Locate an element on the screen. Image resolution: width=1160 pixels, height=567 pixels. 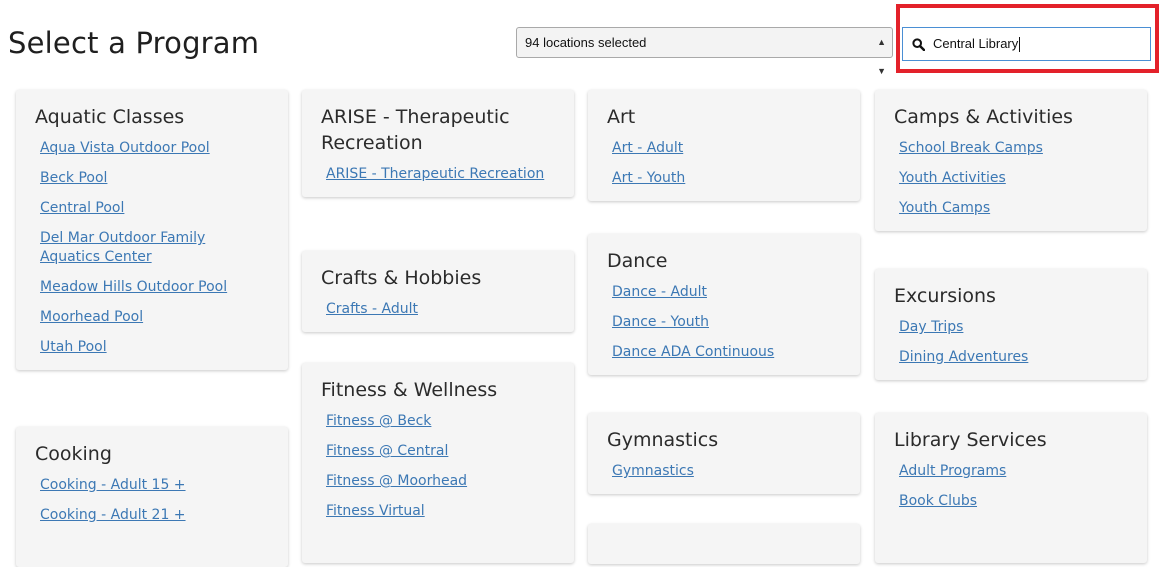
card-title: Art is located at coordinates (621, 117).